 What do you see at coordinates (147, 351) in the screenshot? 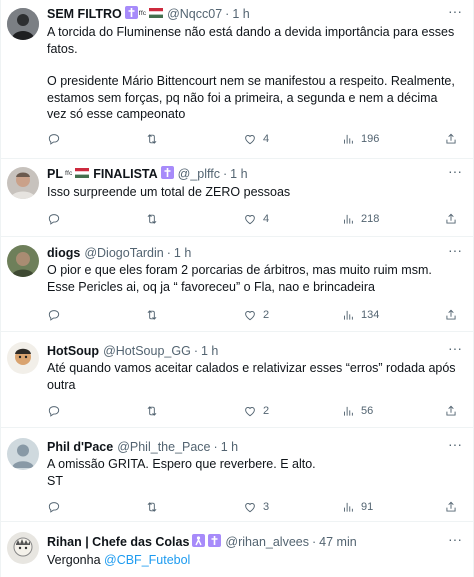
I see `user-handle: @HotSoup_GG` at bounding box center [147, 351].